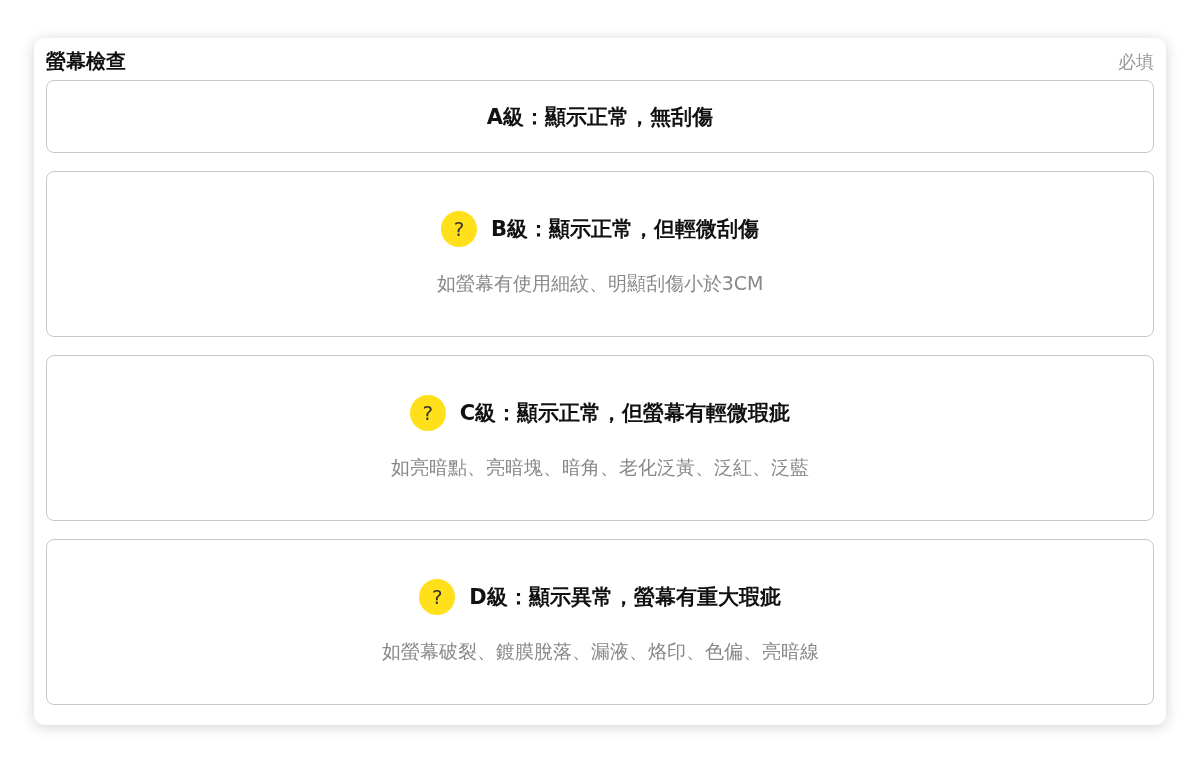 This screenshot has width=1200, height=769. What do you see at coordinates (625, 597) in the screenshot?
I see `option-label: D級：顯示異常，螢幕有重大瑕疵` at bounding box center [625, 597].